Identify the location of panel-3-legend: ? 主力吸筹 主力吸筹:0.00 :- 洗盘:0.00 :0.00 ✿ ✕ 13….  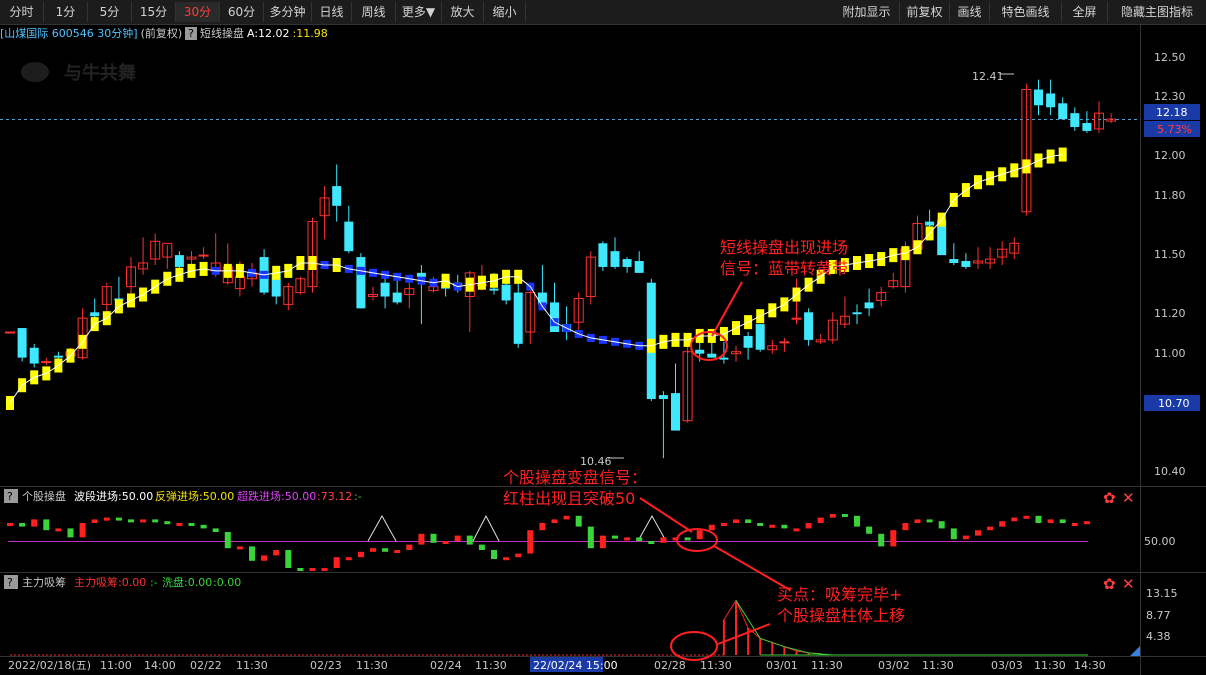
(591, 615).